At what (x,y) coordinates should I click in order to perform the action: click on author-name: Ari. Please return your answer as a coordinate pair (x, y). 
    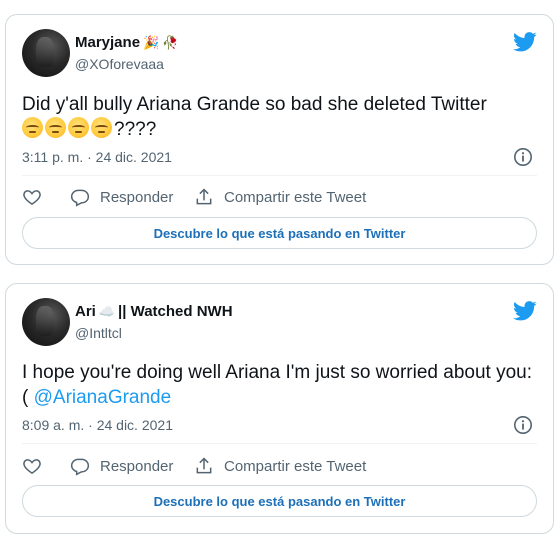
    Looking at the image, I should click on (85, 311).